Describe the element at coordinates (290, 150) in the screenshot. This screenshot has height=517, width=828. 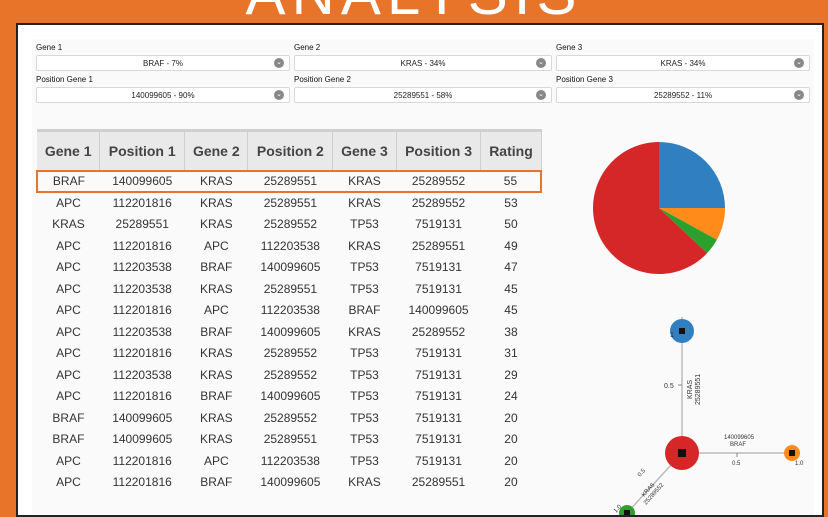
I see `column-header: Position 2` at that location.